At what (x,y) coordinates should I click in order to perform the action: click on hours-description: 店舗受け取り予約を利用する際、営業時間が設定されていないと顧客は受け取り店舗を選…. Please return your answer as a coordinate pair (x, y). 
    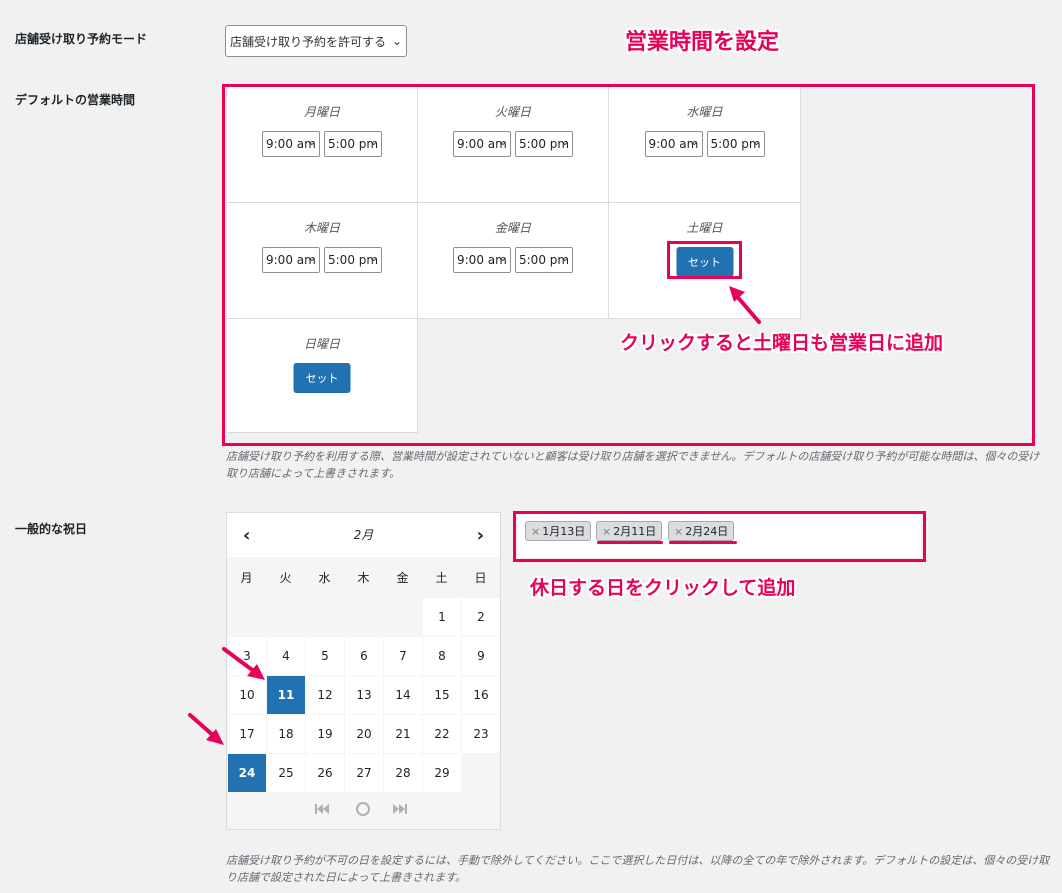
    Looking at the image, I should click on (633, 465).